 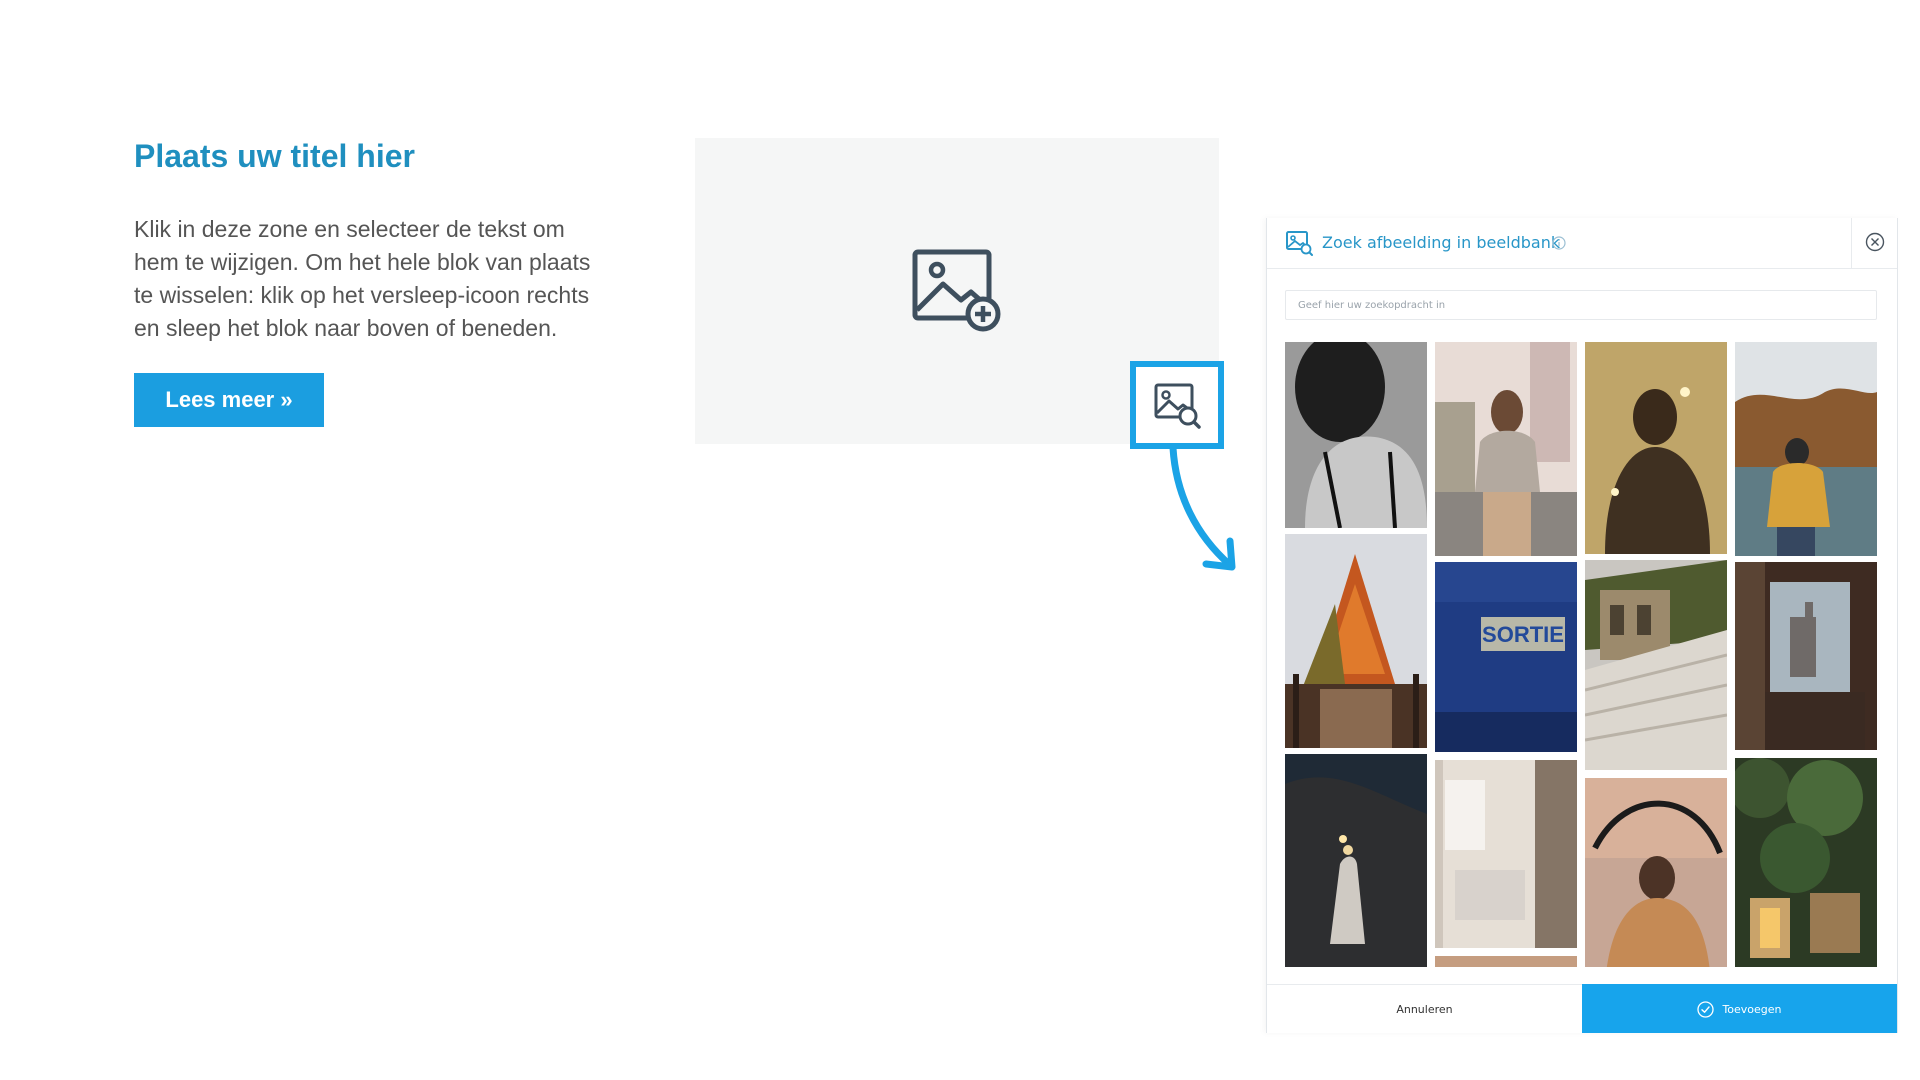 I want to click on search-input, so click(x=1581, y=305).